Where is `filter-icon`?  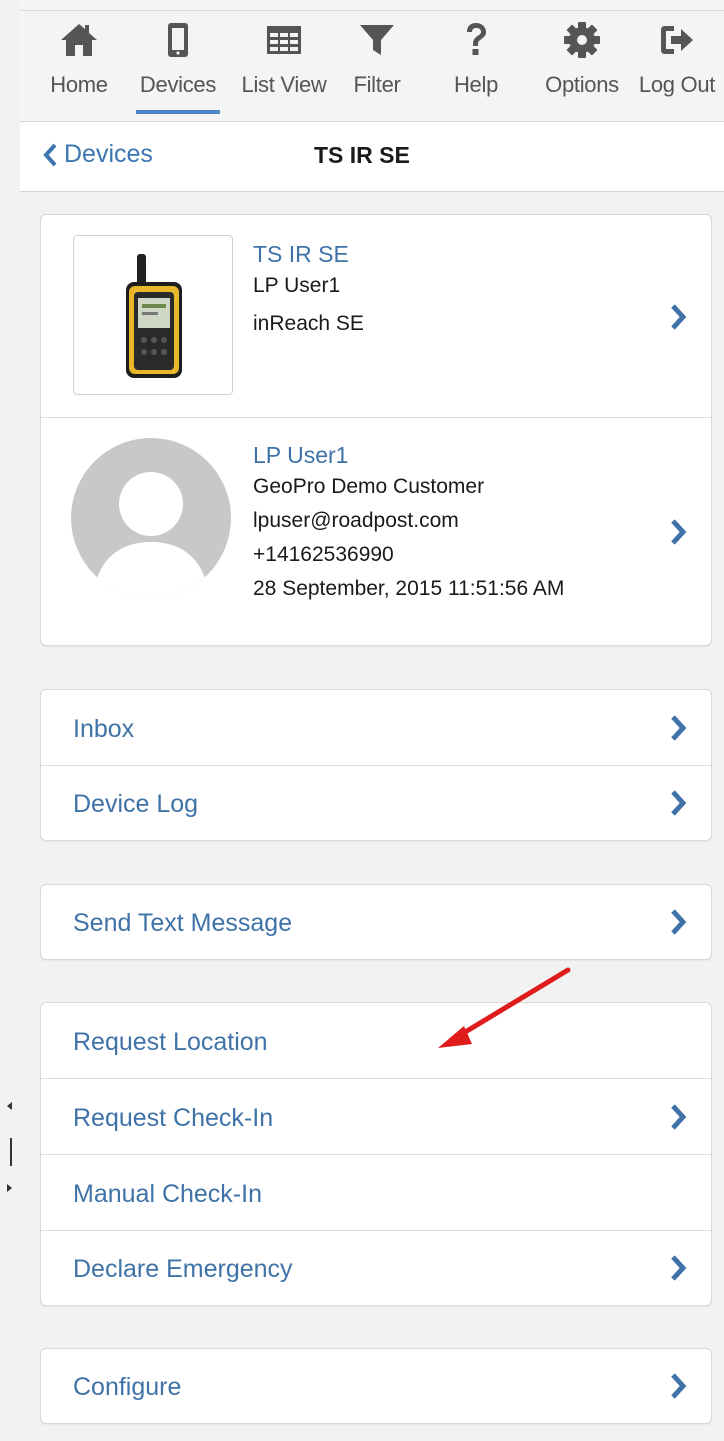
filter-icon is located at coordinates (377, 40).